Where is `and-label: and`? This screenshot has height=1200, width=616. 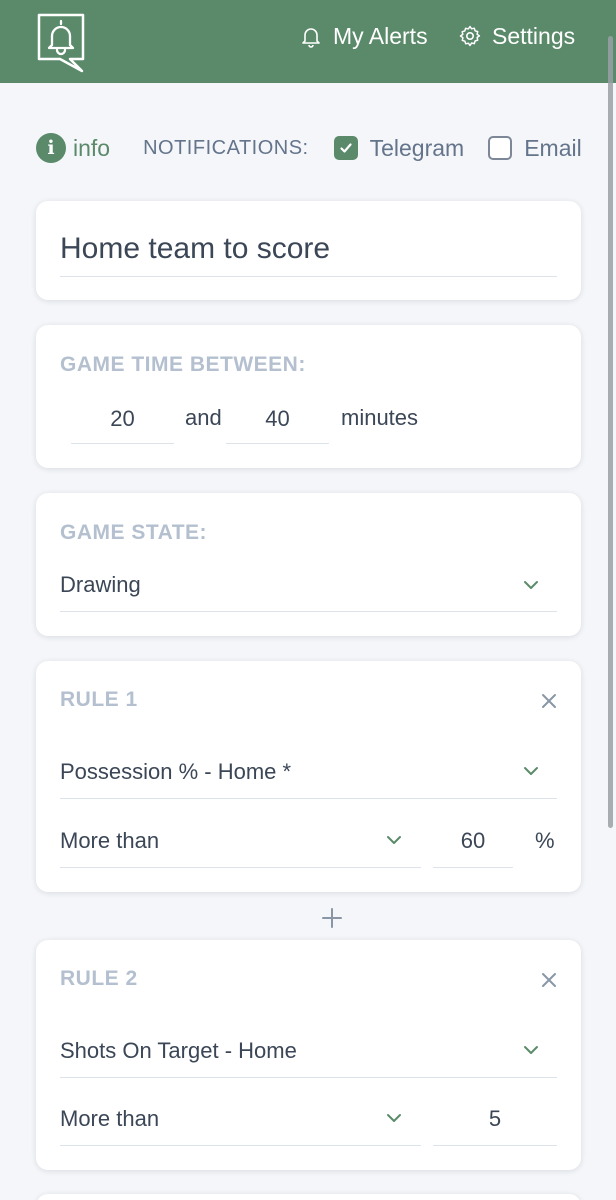 and-label: and is located at coordinates (203, 417).